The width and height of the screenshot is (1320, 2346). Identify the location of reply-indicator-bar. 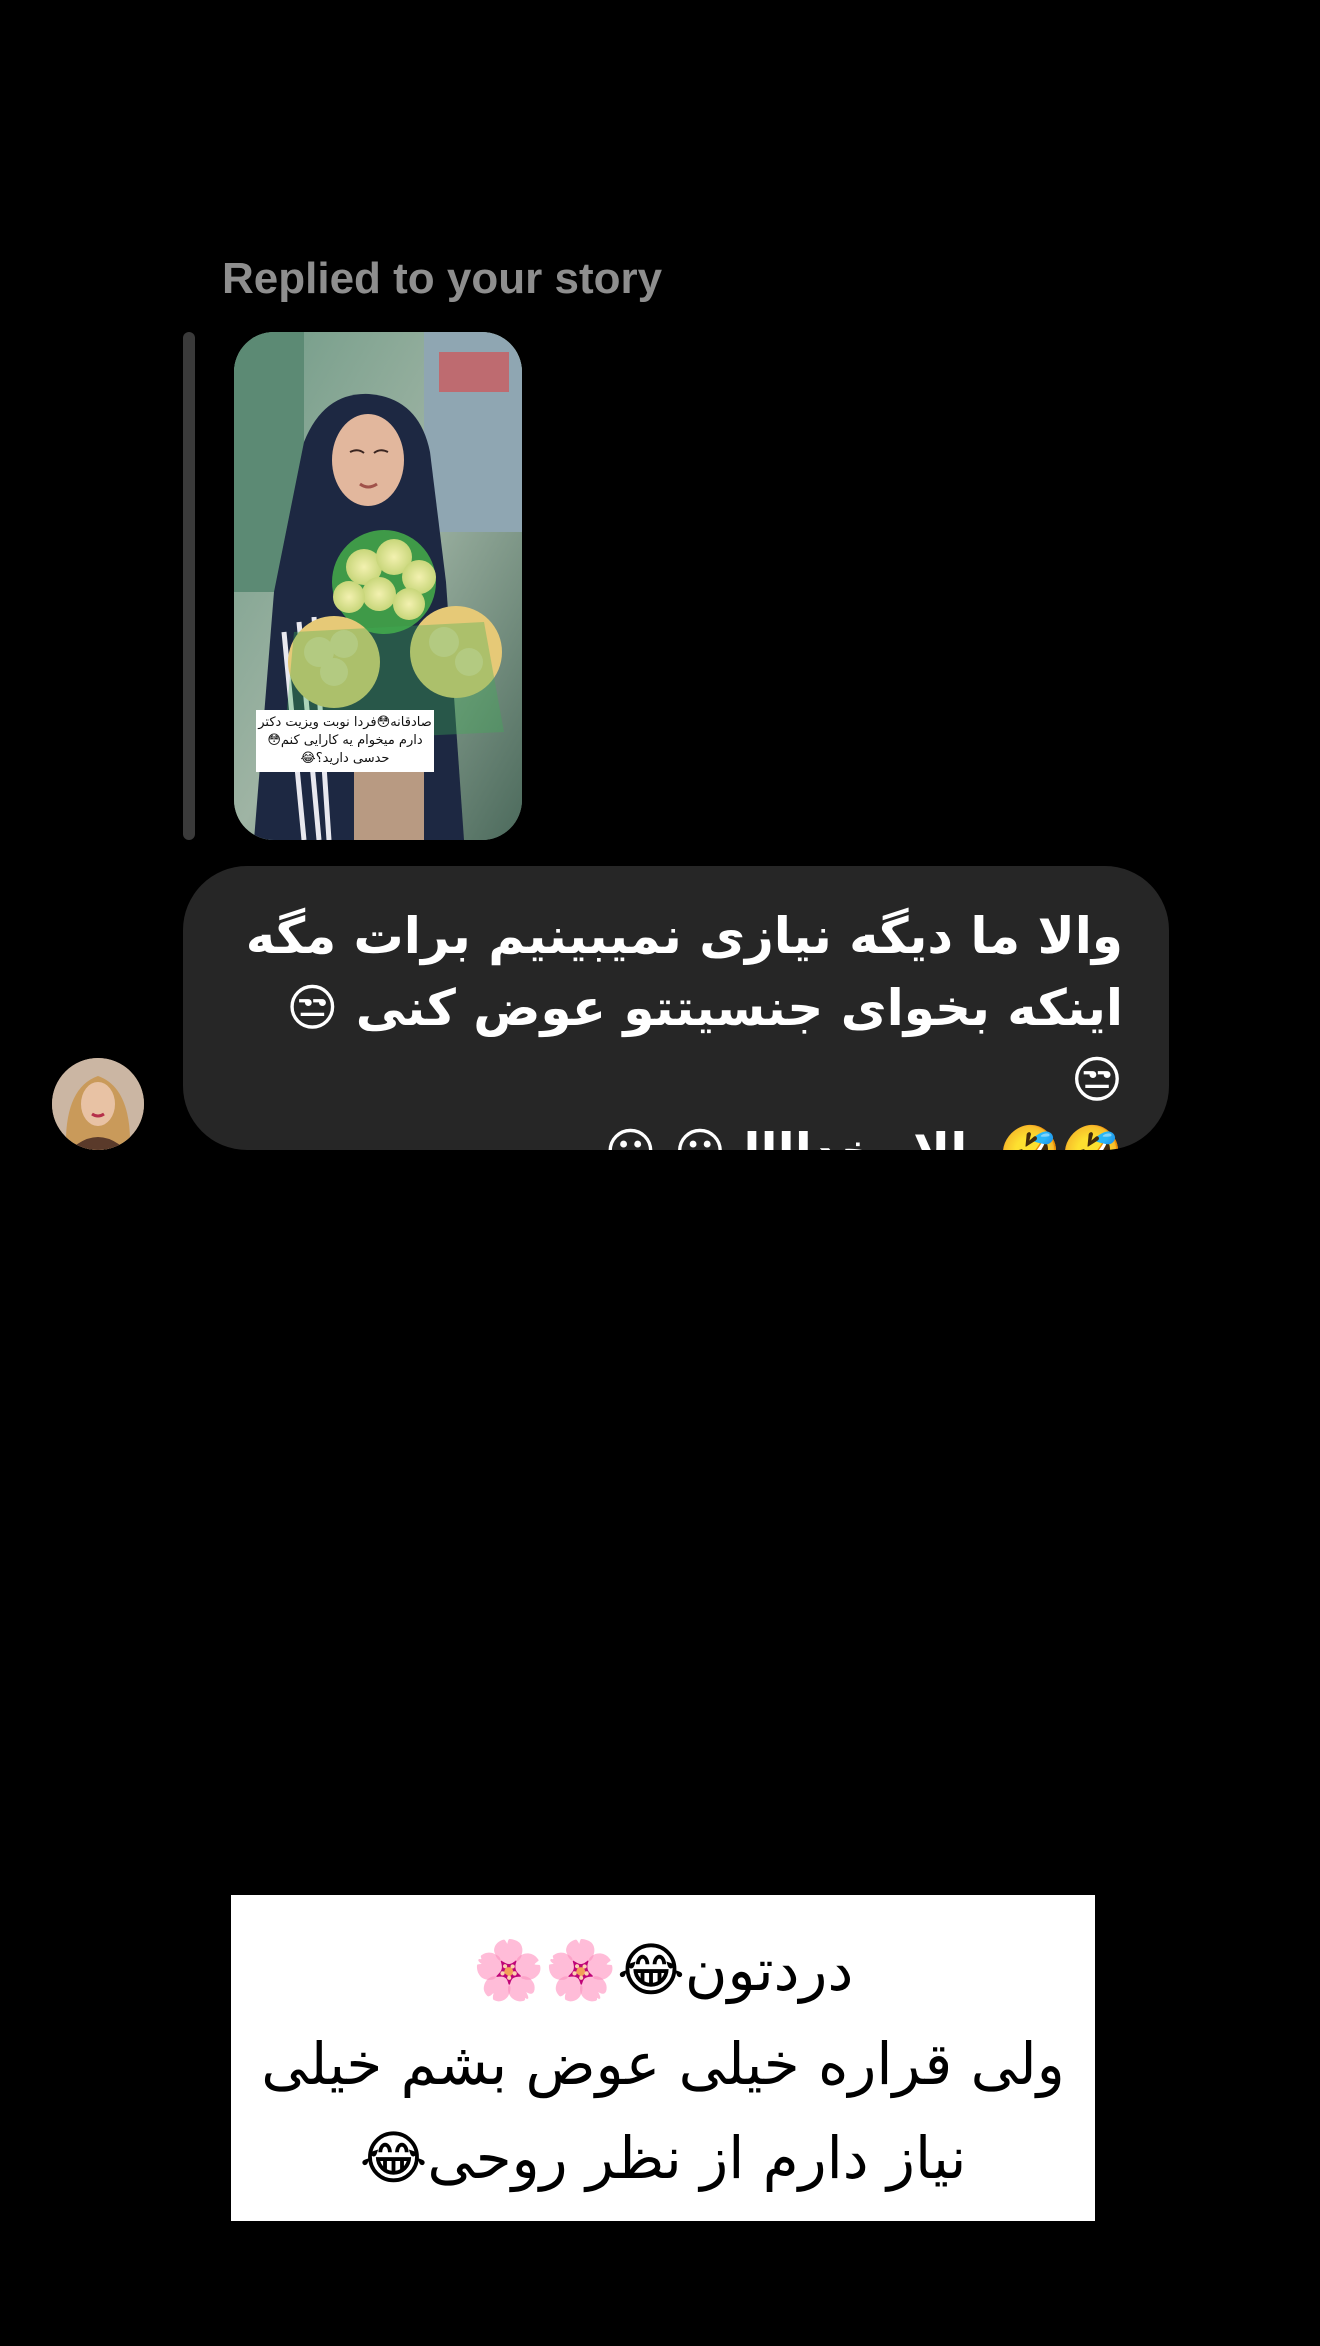
(189, 586).